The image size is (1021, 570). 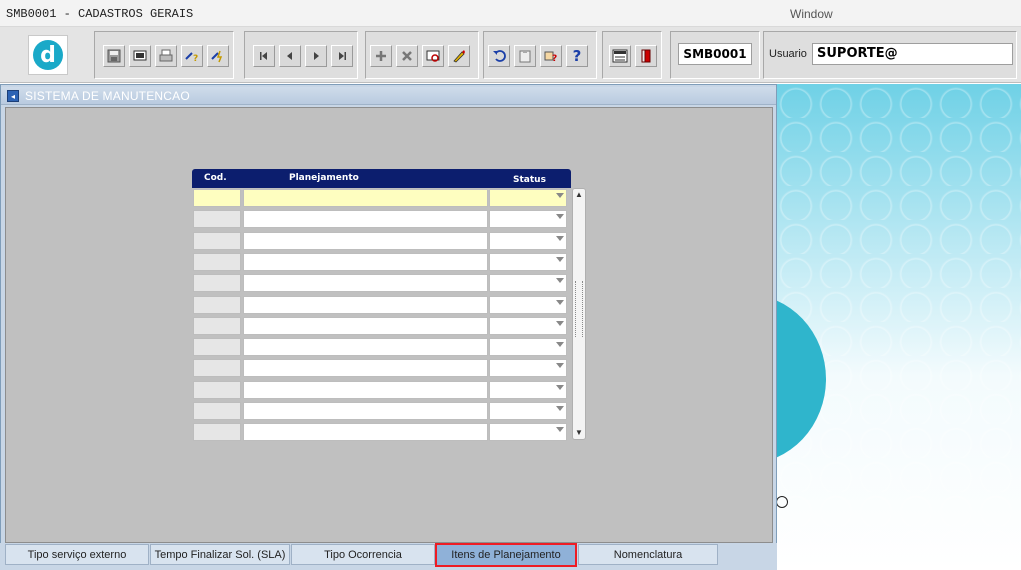 I want to click on insert-record-icon, so click(x=381, y=56).